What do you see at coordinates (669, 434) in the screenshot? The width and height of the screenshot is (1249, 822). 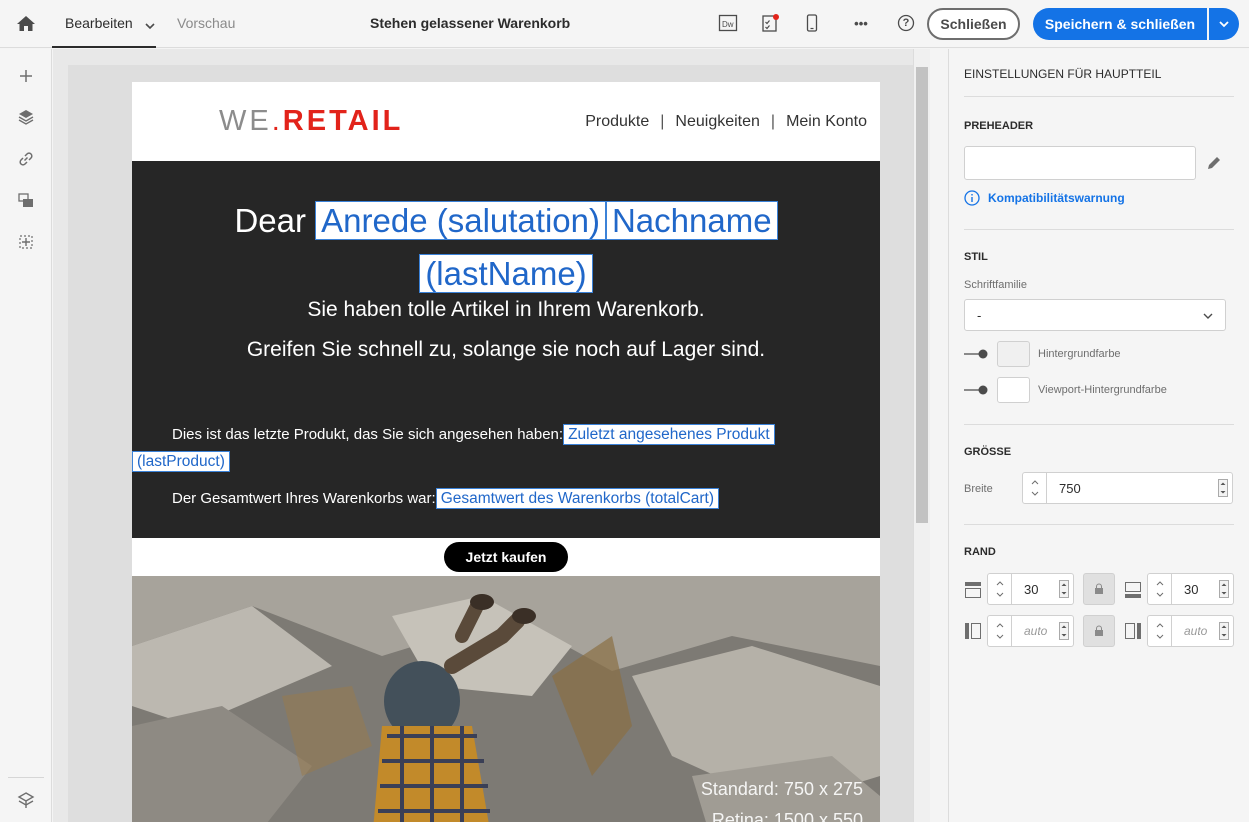 I see `personalization-tag-last-product: Zuletzt angesehenes Produkt` at bounding box center [669, 434].